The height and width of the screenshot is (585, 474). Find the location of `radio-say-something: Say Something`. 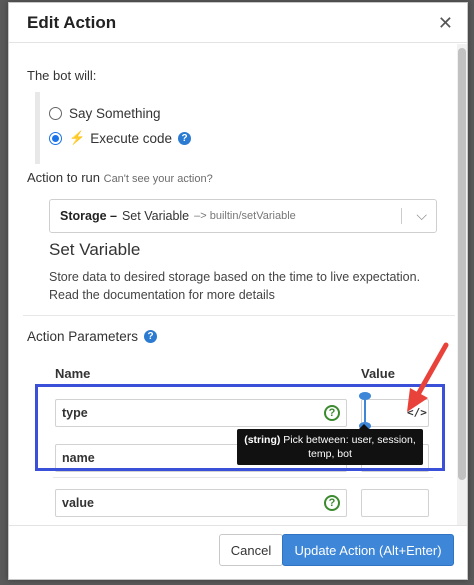

radio-say-something: Say Something is located at coordinates (105, 113).